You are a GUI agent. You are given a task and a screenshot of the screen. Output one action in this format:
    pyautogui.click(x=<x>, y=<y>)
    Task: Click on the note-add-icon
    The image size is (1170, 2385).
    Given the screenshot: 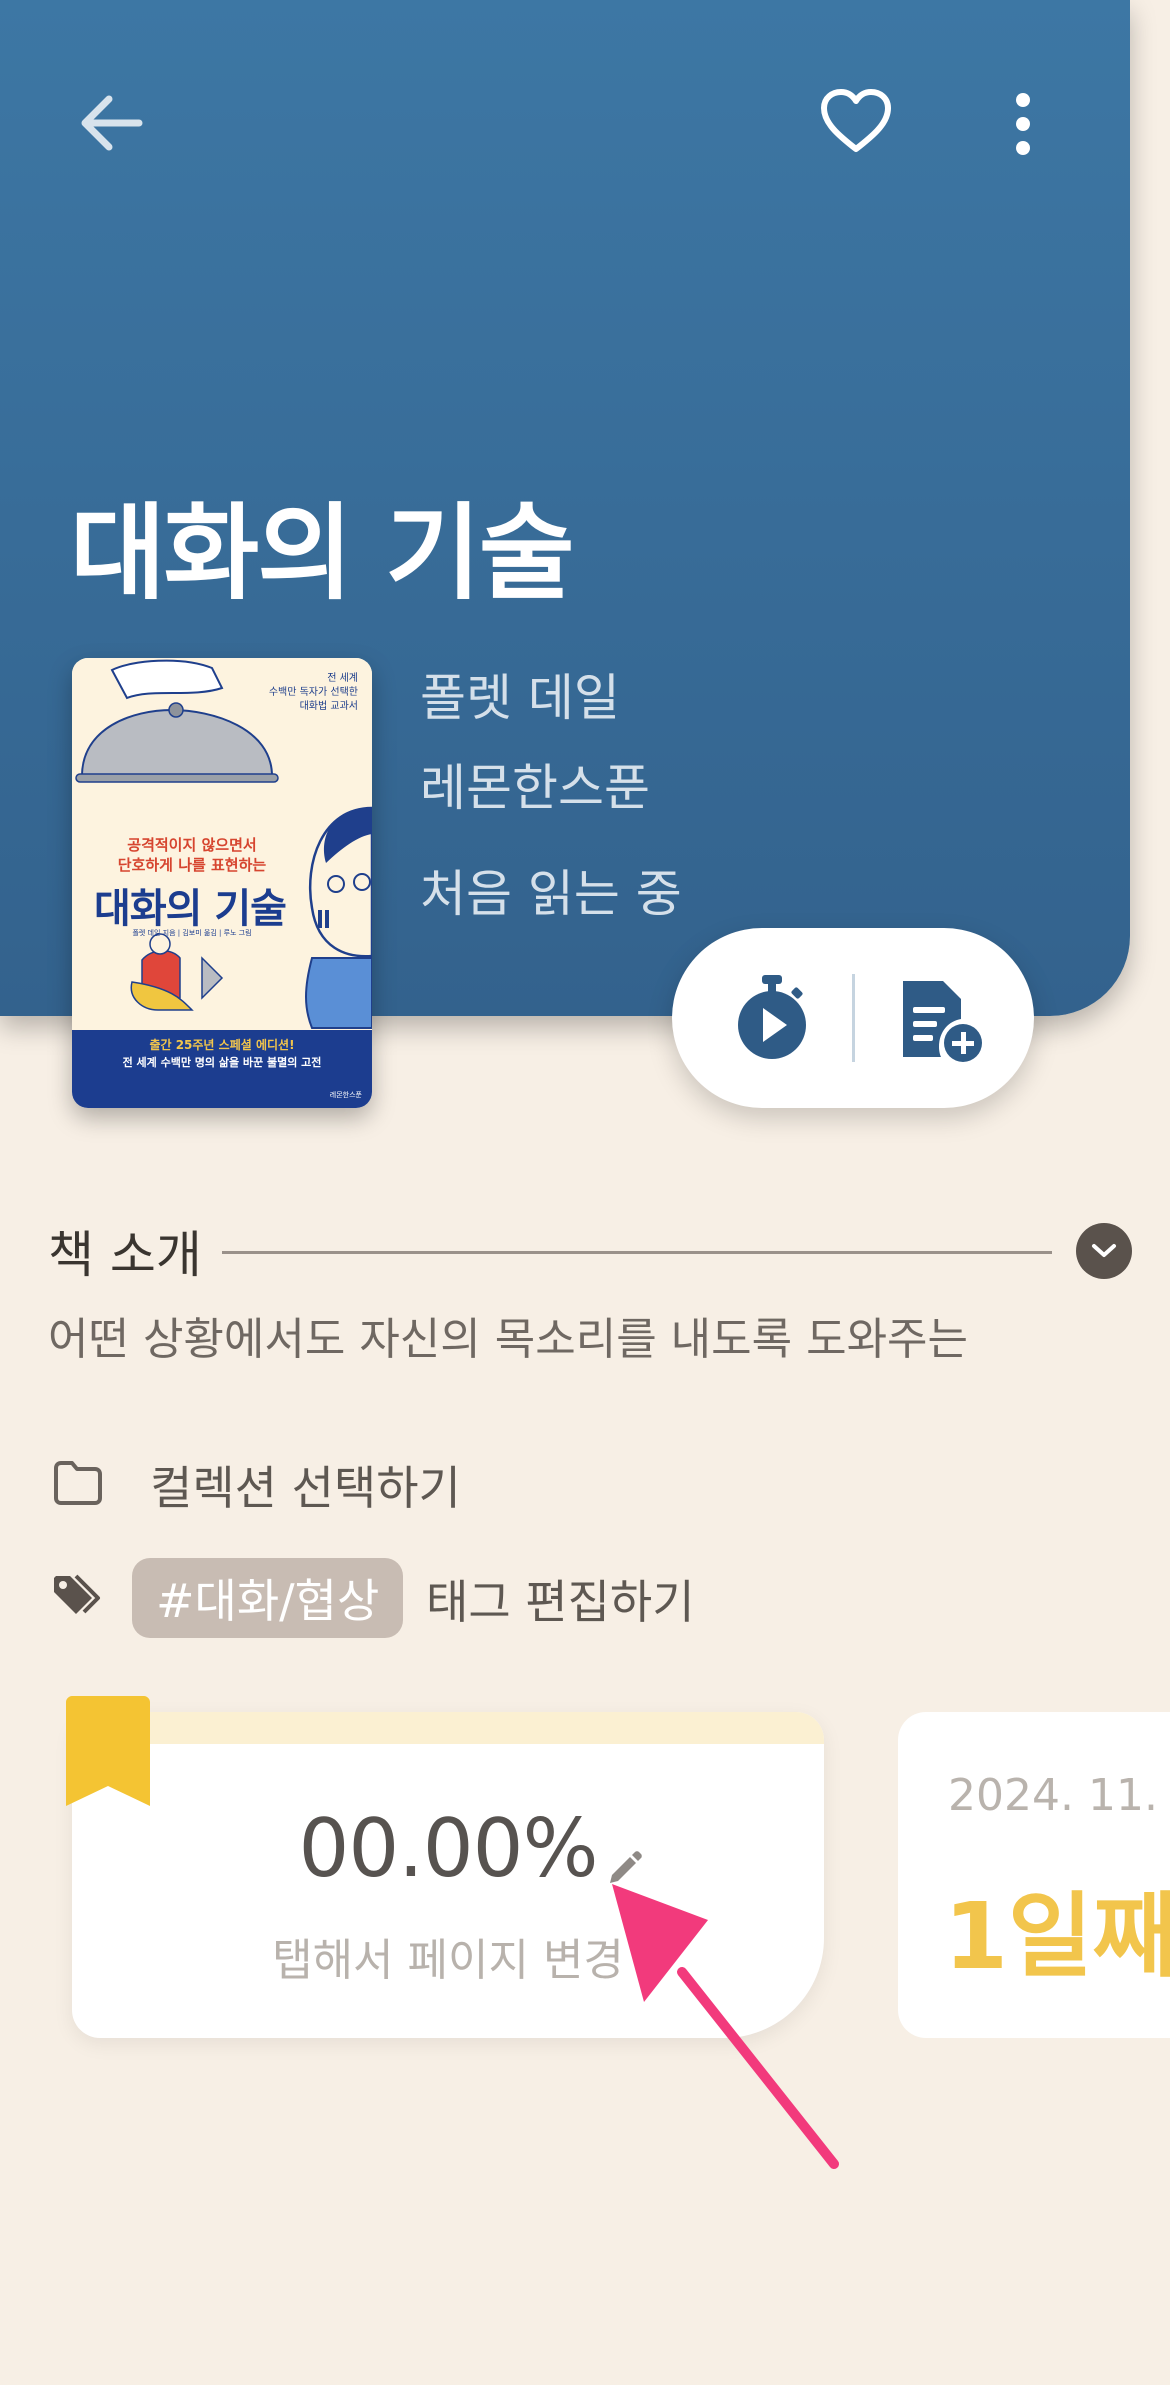 What is the action you would take?
    pyautogui.click(x=942, y=1021)
    